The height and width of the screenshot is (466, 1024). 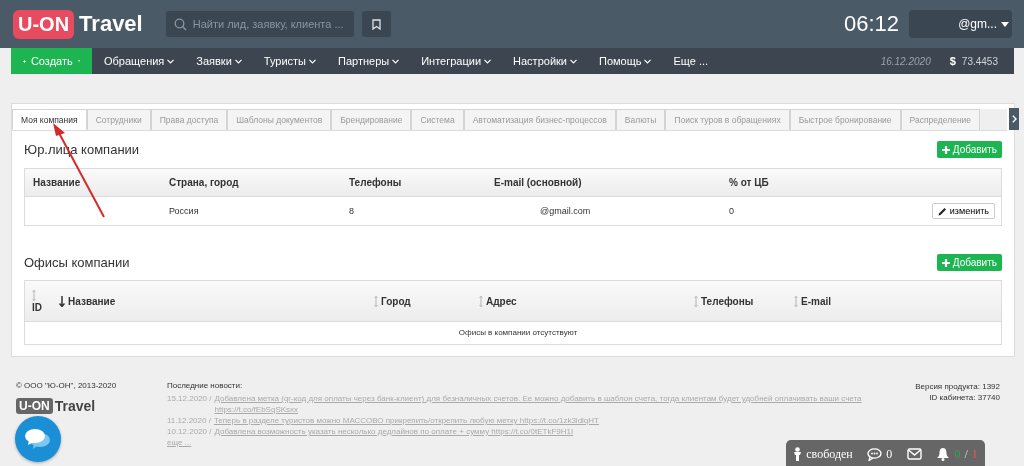 I want to click on column-header: Страна, город, so click(x=204, y=182).